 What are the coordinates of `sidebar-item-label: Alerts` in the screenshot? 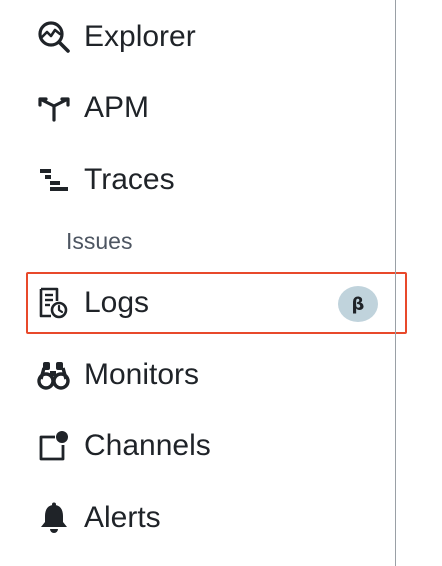 It's located at (122, 517).